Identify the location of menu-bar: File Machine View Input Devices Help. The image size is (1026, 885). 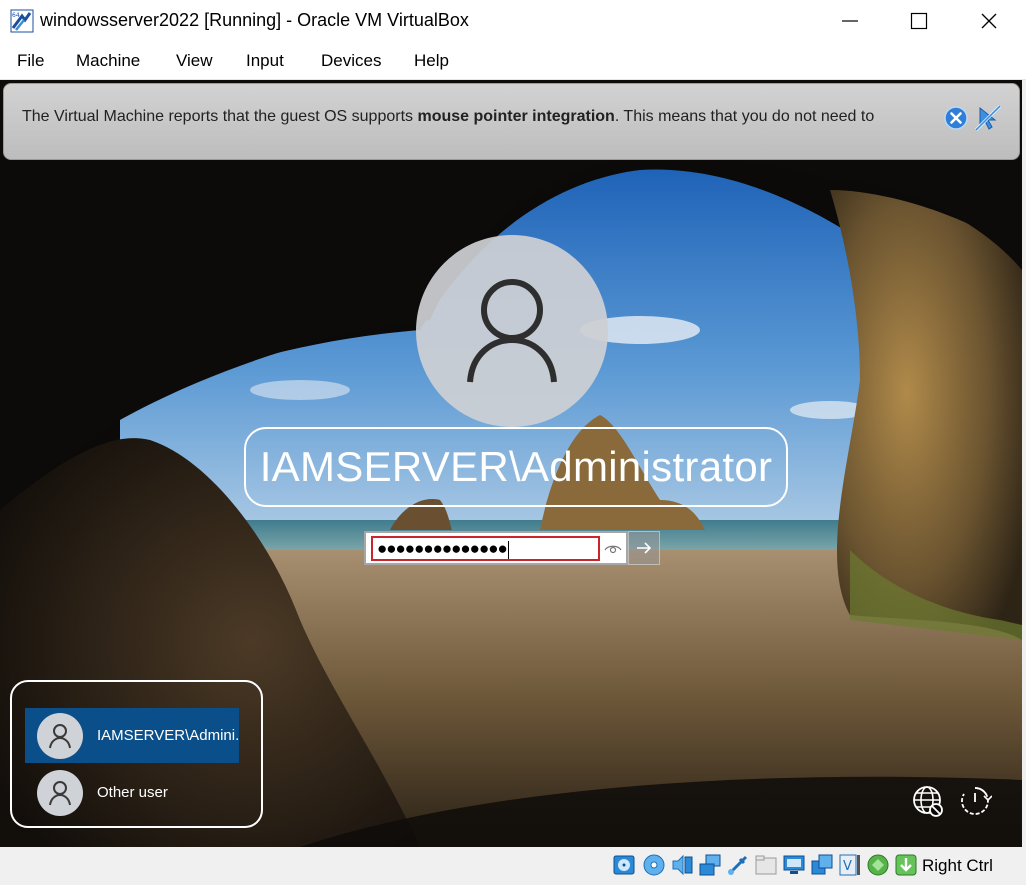
(513, 61).